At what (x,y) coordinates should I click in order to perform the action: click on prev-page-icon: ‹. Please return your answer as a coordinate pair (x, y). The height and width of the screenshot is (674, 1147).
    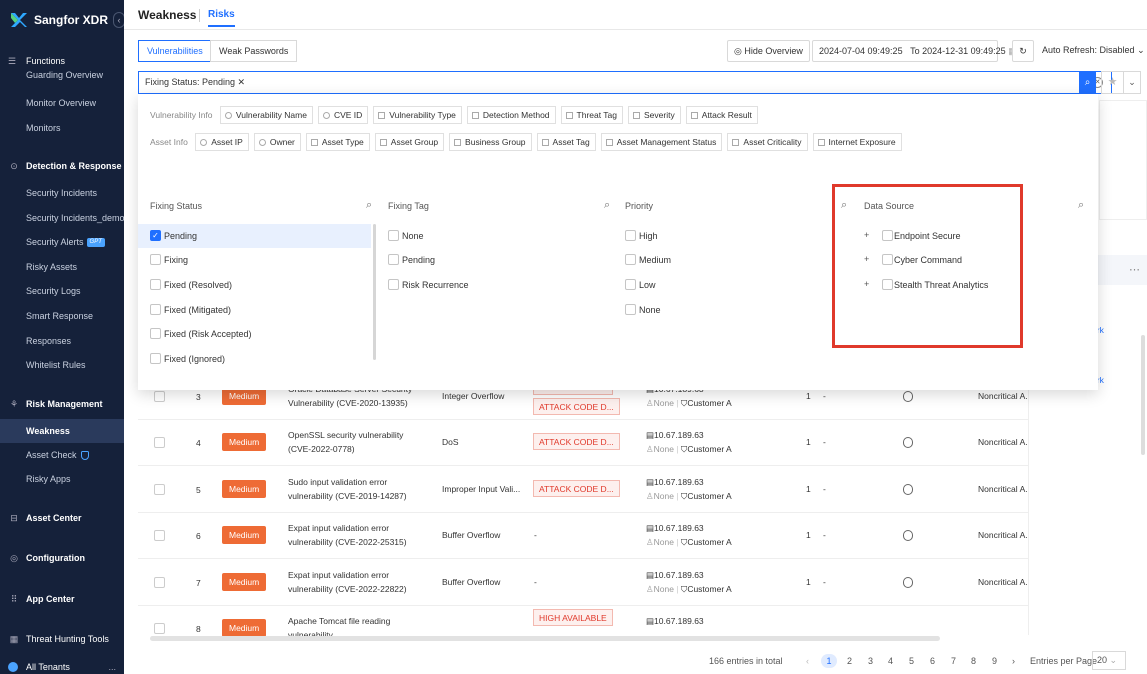
    Looking at the image, I should click on (807, 661).